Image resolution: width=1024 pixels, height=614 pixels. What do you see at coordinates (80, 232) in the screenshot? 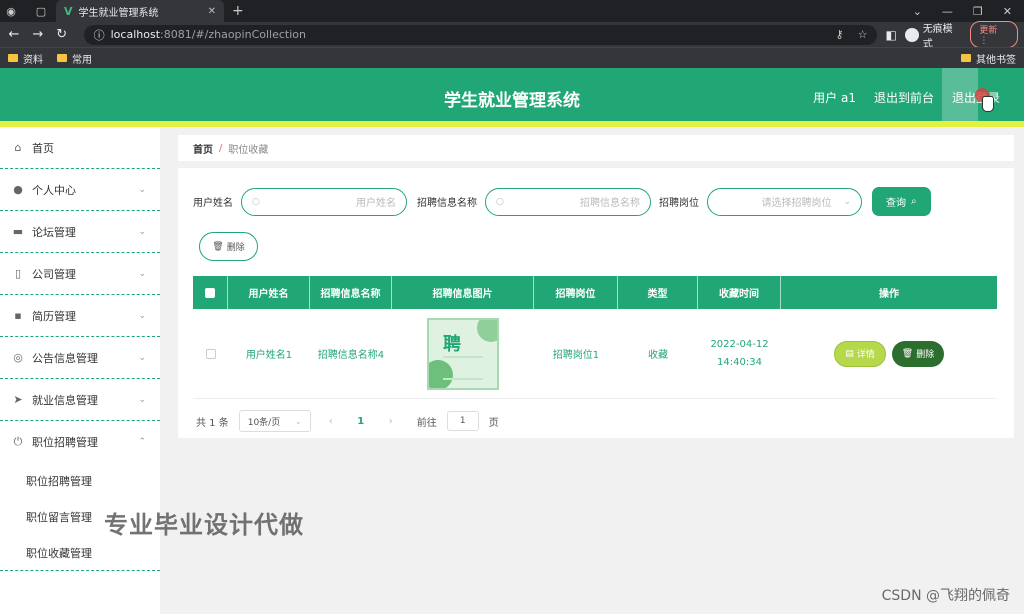
I see `sidebar-item-forum: ▬ 论坛管理 ⌄` at bounding box center [80, 232].